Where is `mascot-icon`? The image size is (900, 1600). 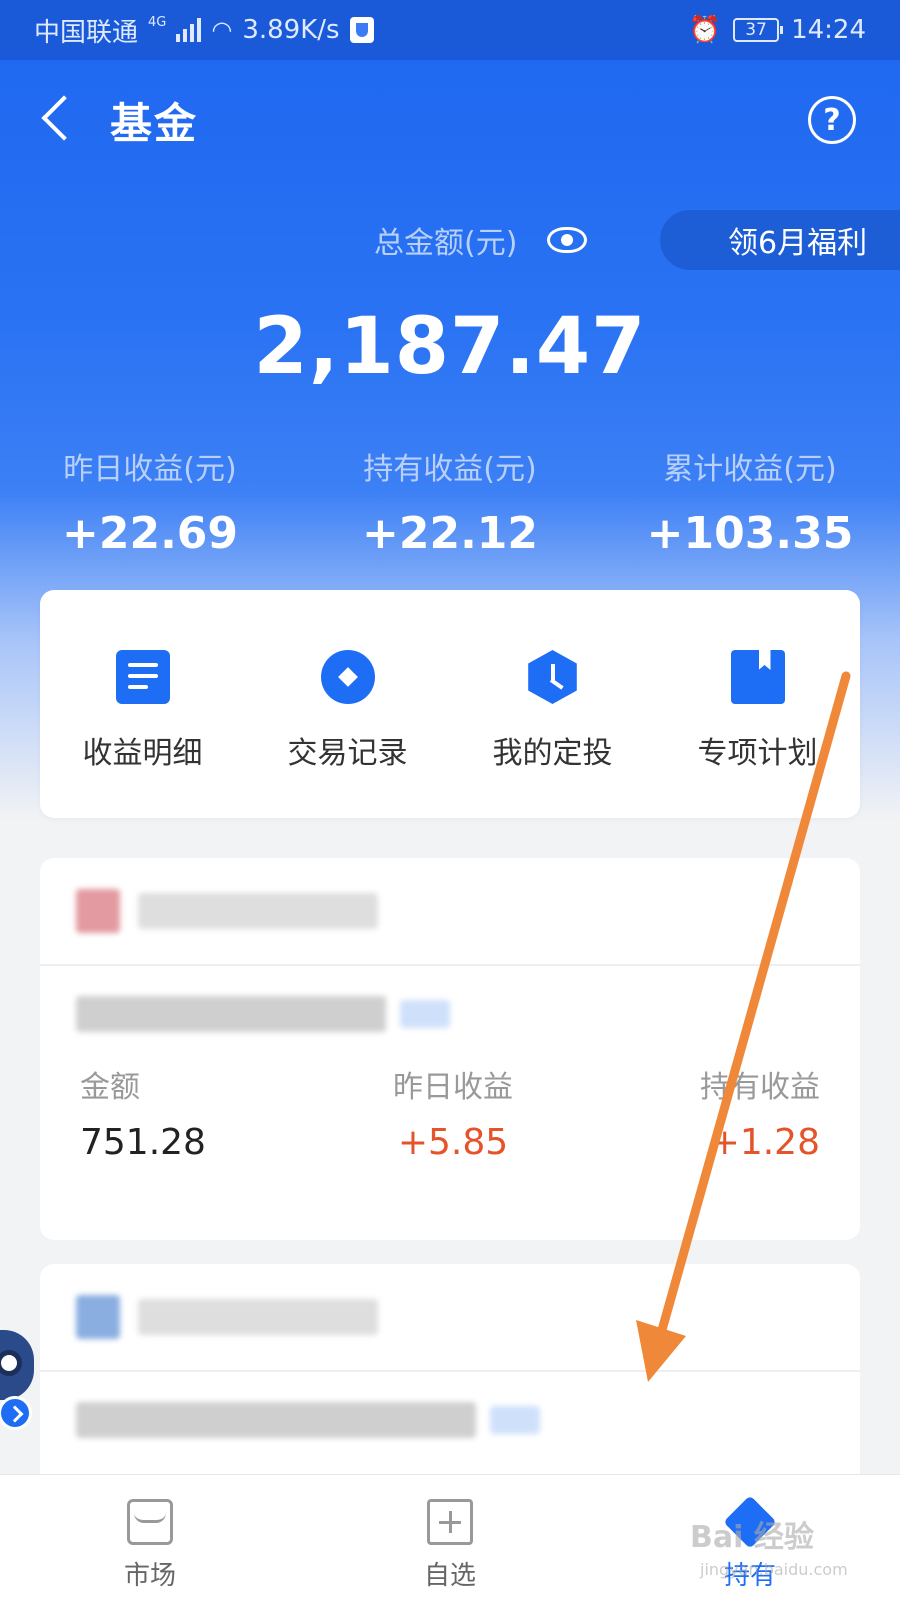
mascot-icon is located at coordinates (17, 1365).